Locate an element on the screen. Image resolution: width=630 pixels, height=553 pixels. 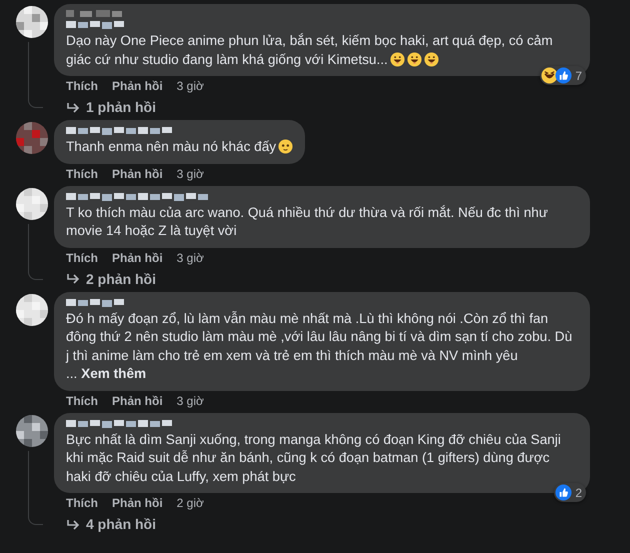
comment-text: Bực nhất là dìm Sanji xuống, trong manga không có đoạn King đỡ chiêu của Sanji khi mặc Raid suit dễ như ăn bánh, cũng k có đoạn batman (1 gifters) dùng được haki đỡ chiêu của Luffy, xem phát bực is located at coordinates (314, 458).